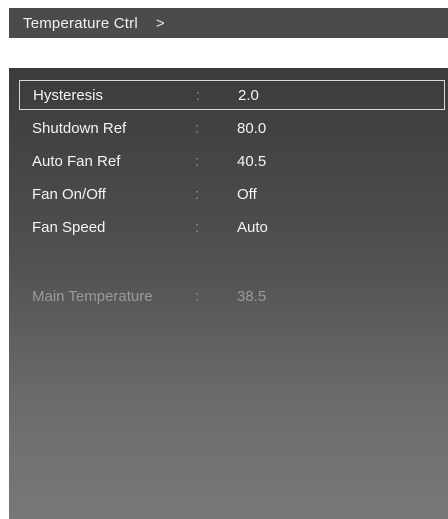 The height and width of the screenshot is (519, 448). Describe the element at coordinates (228, 23) in the screenshot. I see `breadcrumb-bar: Temperature Ctrl >` at that location.